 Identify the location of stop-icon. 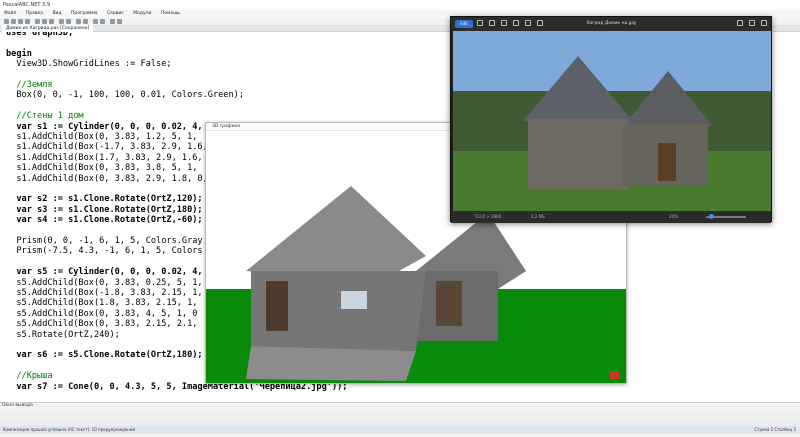
(85, 21).